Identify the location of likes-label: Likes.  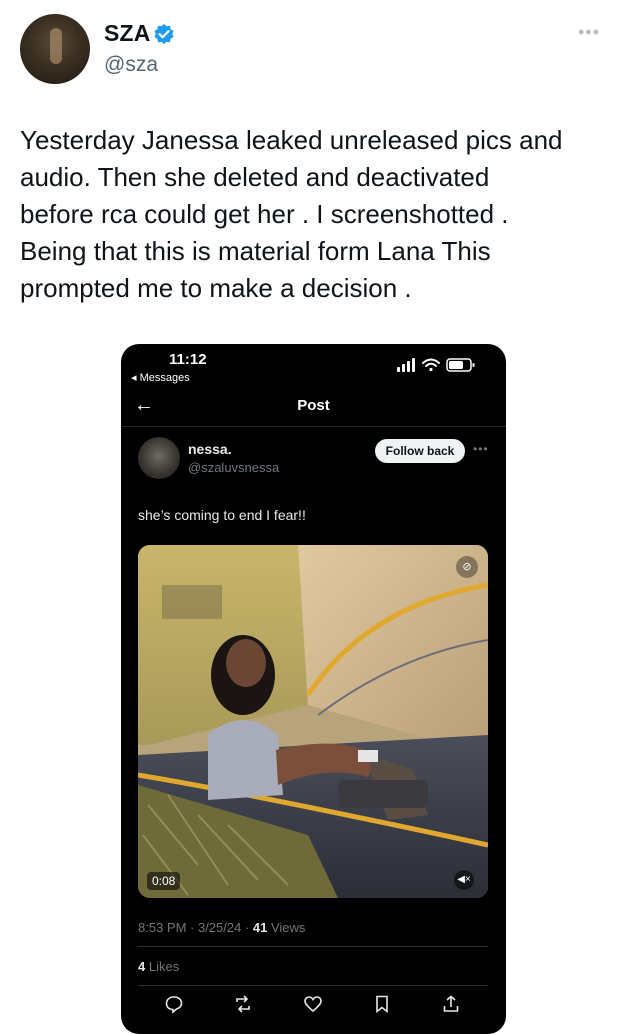
(162, 966).